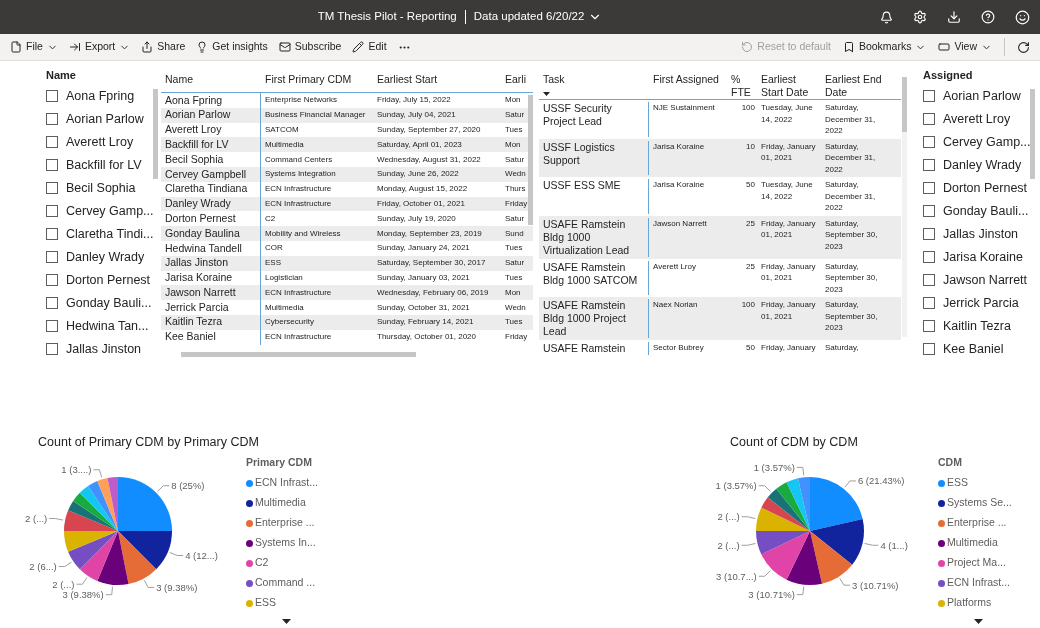 This screenshot has width=1040, height=628. Describe the element at coordinates (34, 47) in the screenshot. I see `toolbar-button: File` at that location.